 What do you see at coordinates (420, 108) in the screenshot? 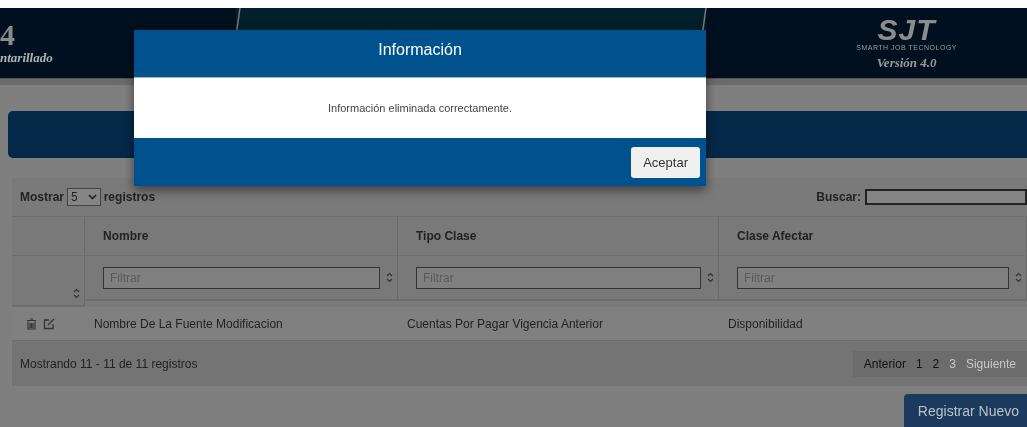
I see `dialog-message: Información eliminada correctamente.` at bounding box center [420, 108].